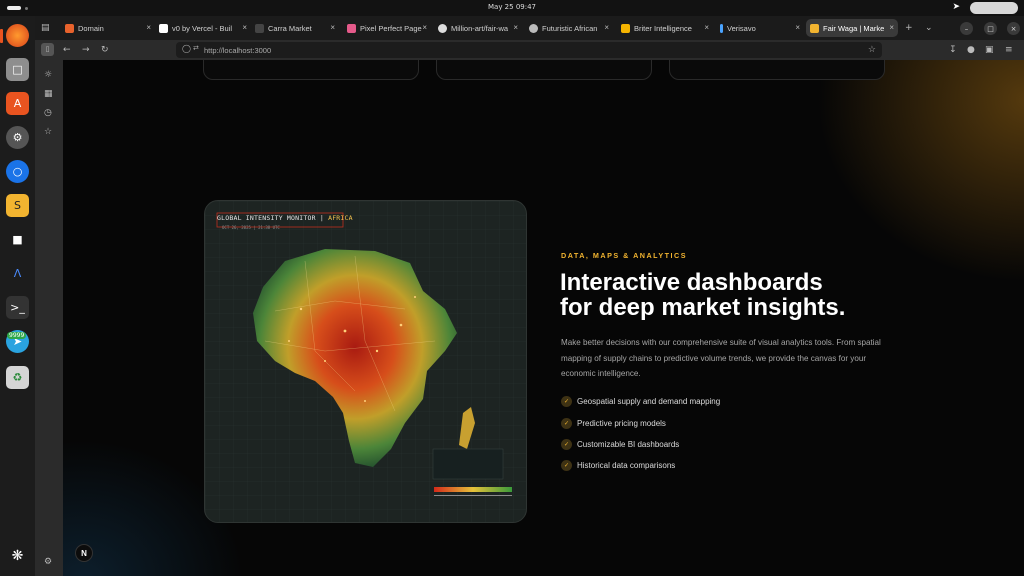  I want to click on chromium-icon: ○, so click(17, 171).